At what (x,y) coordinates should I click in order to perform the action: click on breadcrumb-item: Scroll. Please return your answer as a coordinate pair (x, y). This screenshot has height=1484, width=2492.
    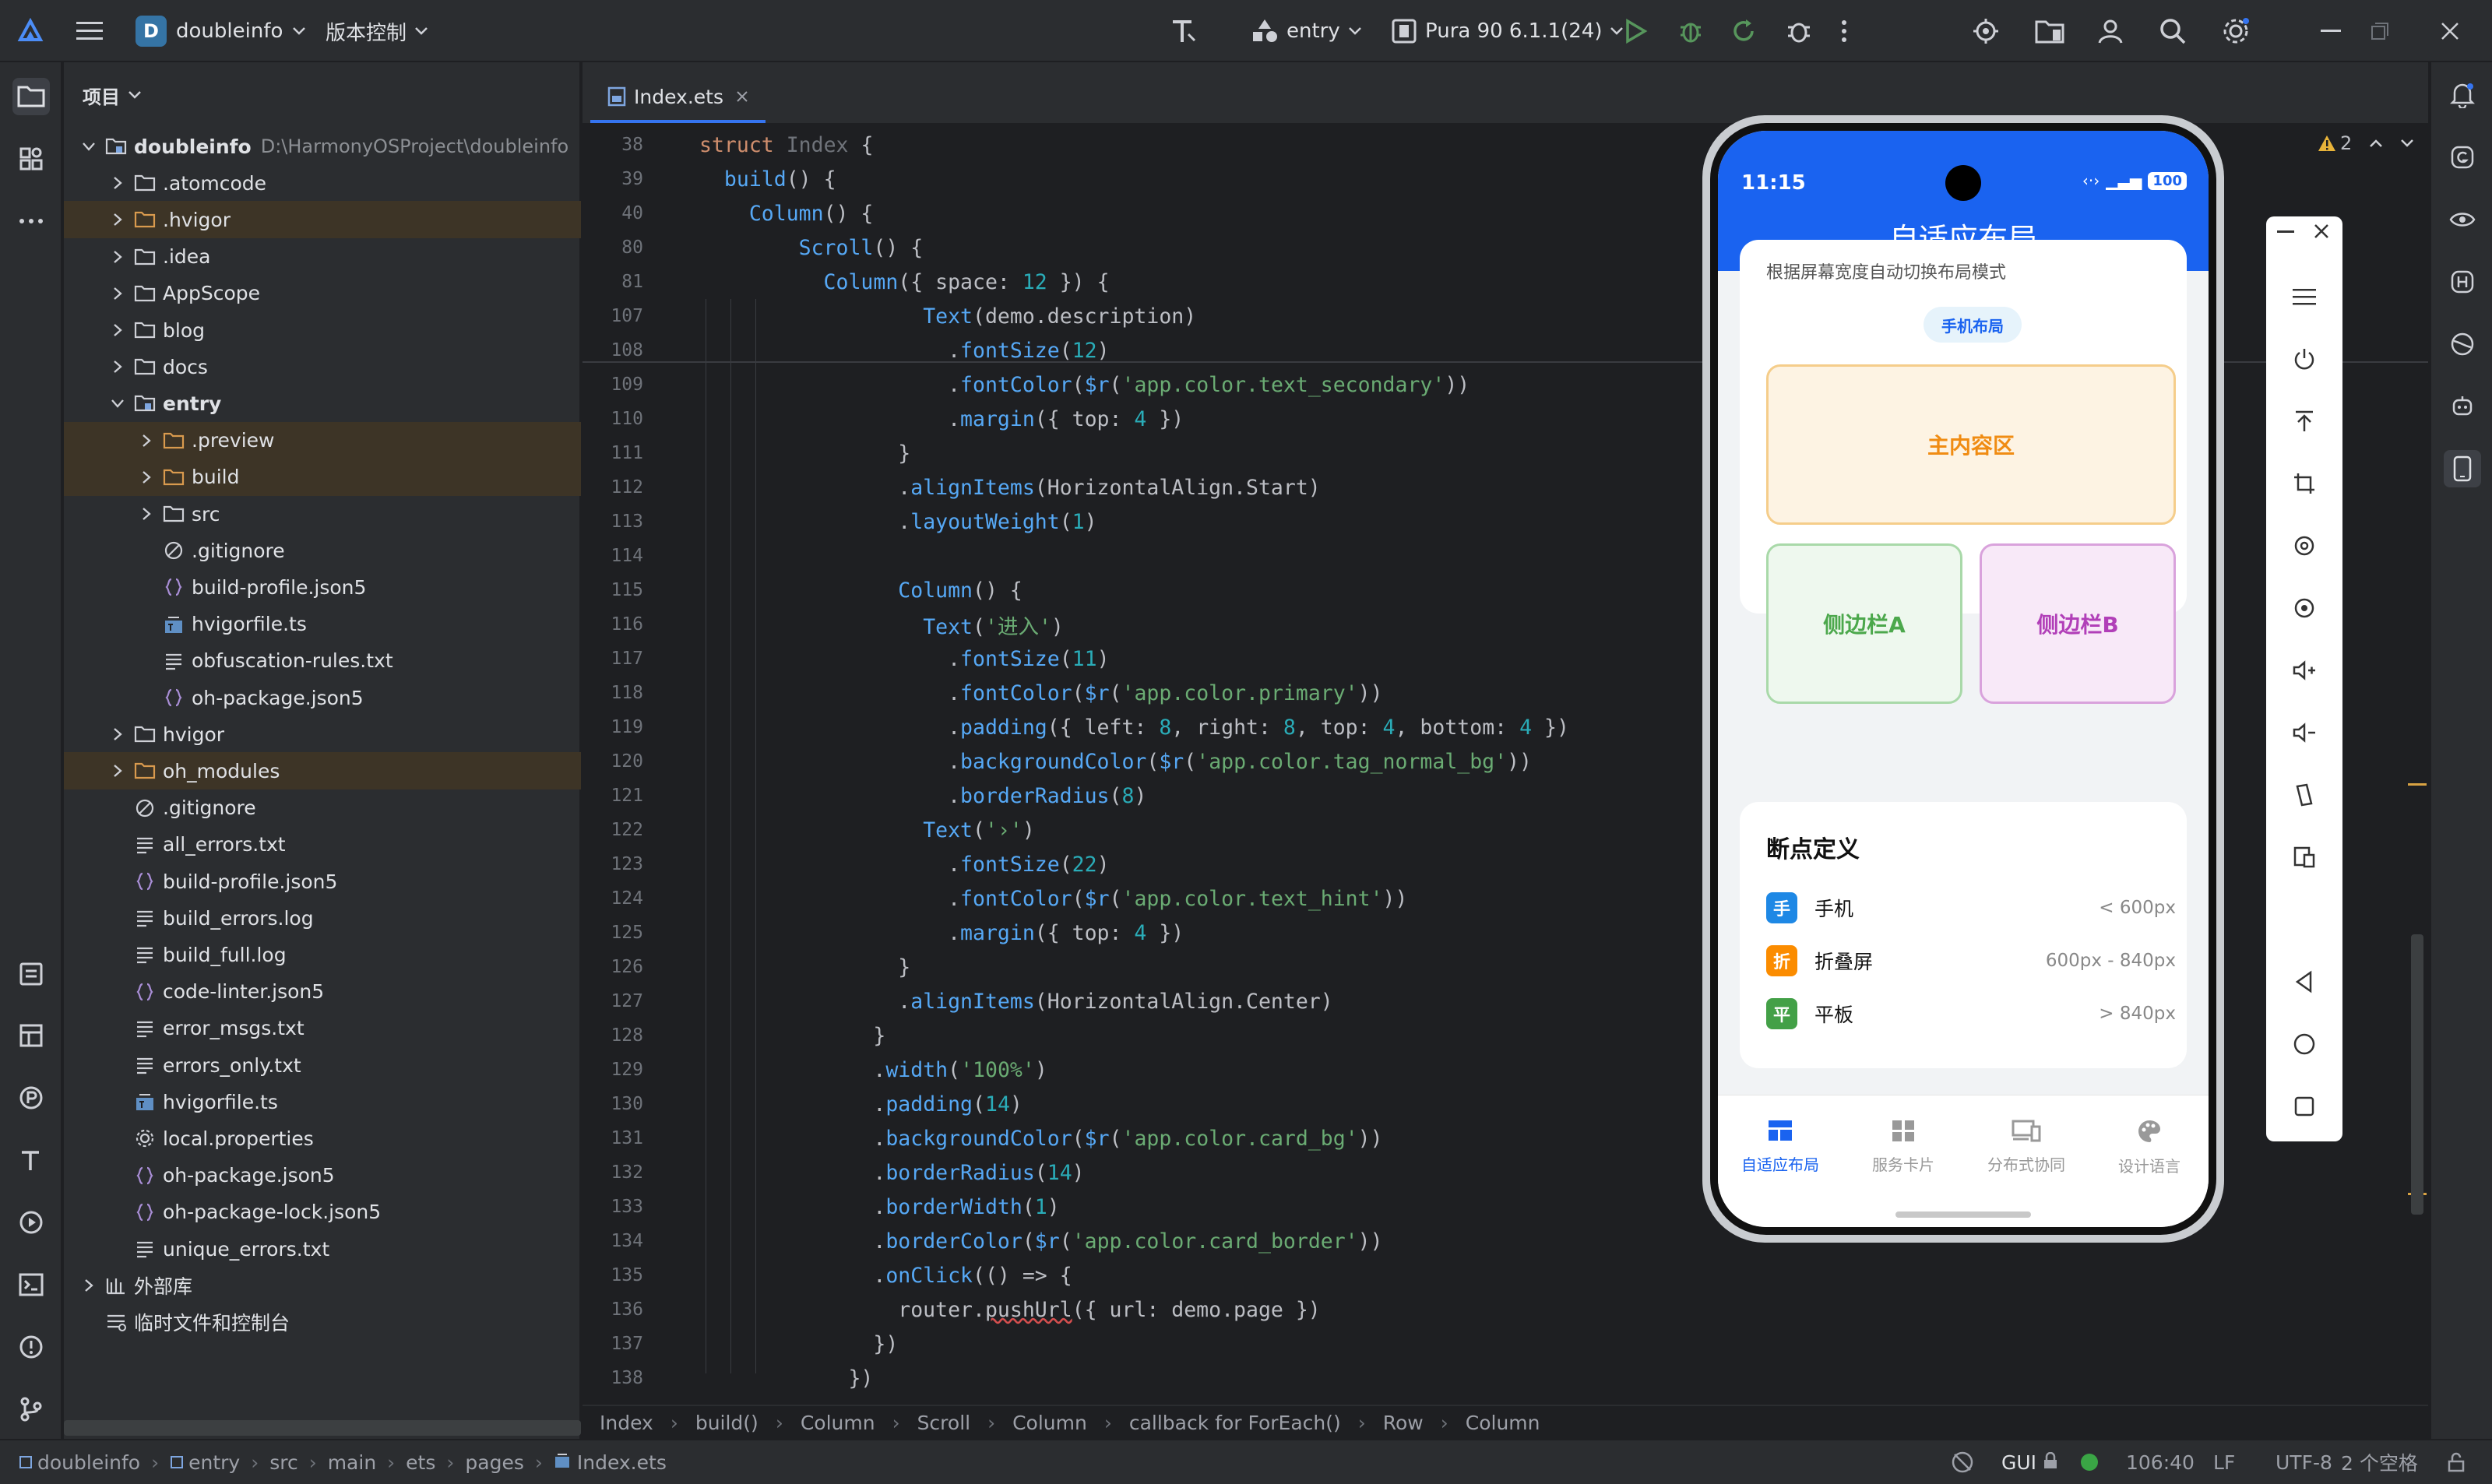
    Looking at the image, I should click on (944, 1423).